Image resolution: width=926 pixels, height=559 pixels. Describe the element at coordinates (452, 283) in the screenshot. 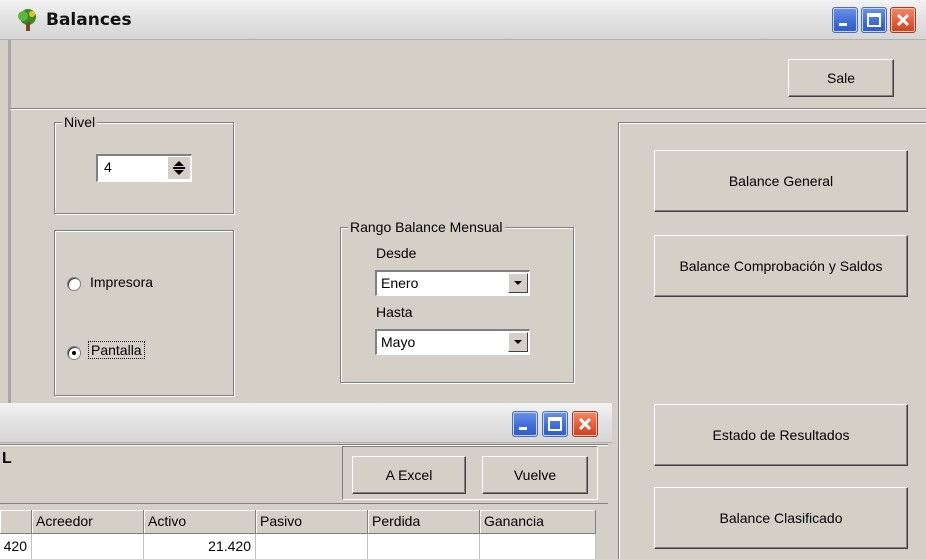

I see `desde-select: Enero` at that location.